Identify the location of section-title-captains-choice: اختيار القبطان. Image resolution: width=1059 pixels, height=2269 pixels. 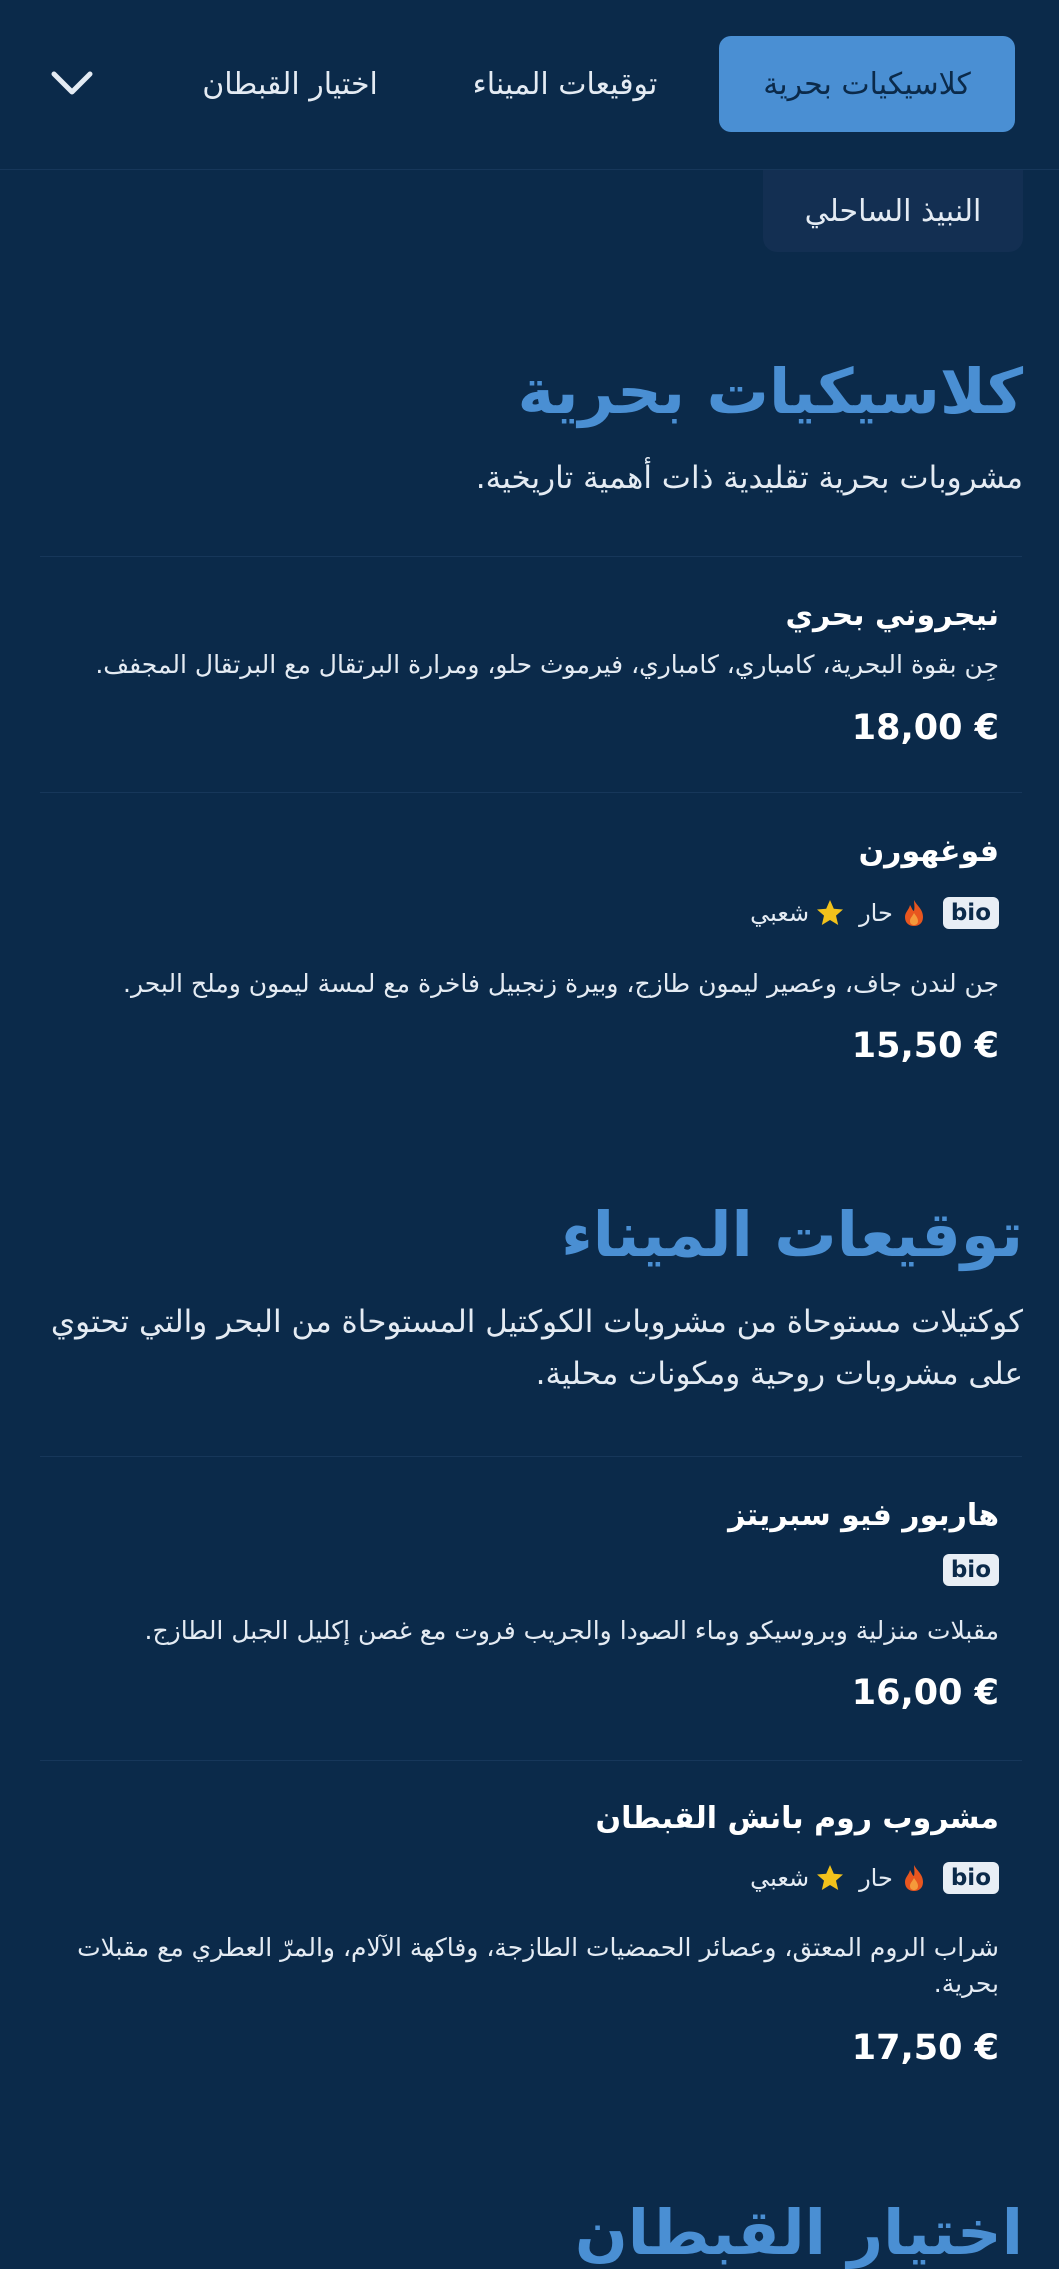
(798, 2232).